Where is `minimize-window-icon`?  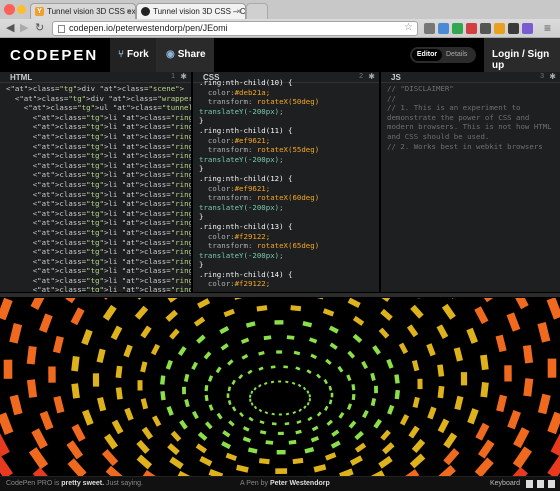 minimize-window-icon is located at coordinates (21, 9).